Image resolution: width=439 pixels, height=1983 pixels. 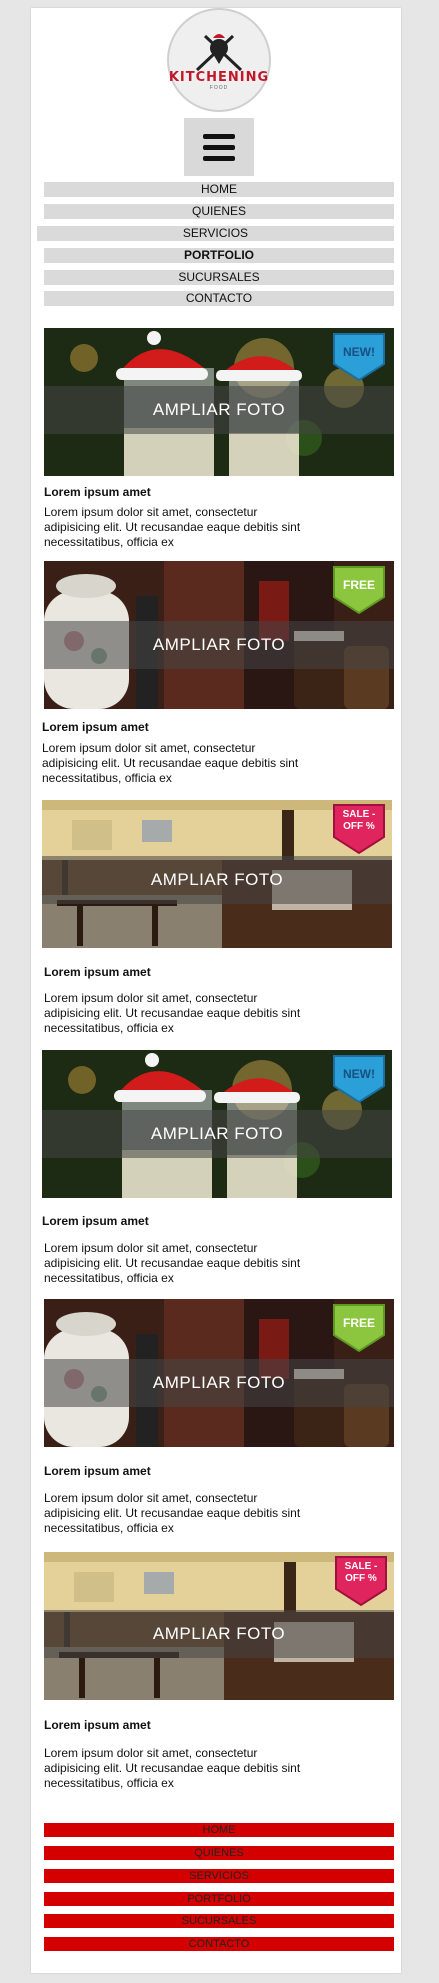 I want to click on footer-nav-home: HOME, so click(x=219, y=1830).